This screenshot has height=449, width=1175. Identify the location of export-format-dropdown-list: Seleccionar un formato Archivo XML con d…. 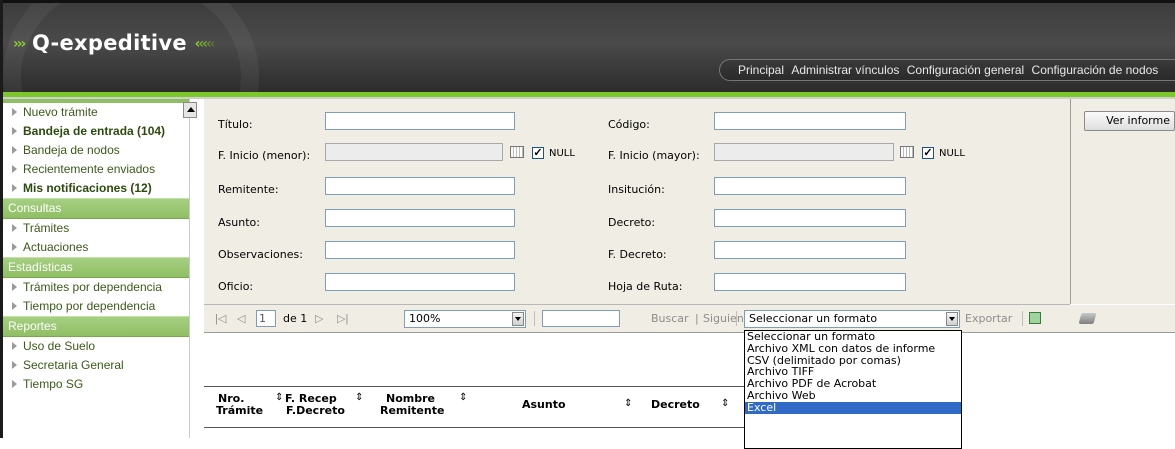
(853, 389).